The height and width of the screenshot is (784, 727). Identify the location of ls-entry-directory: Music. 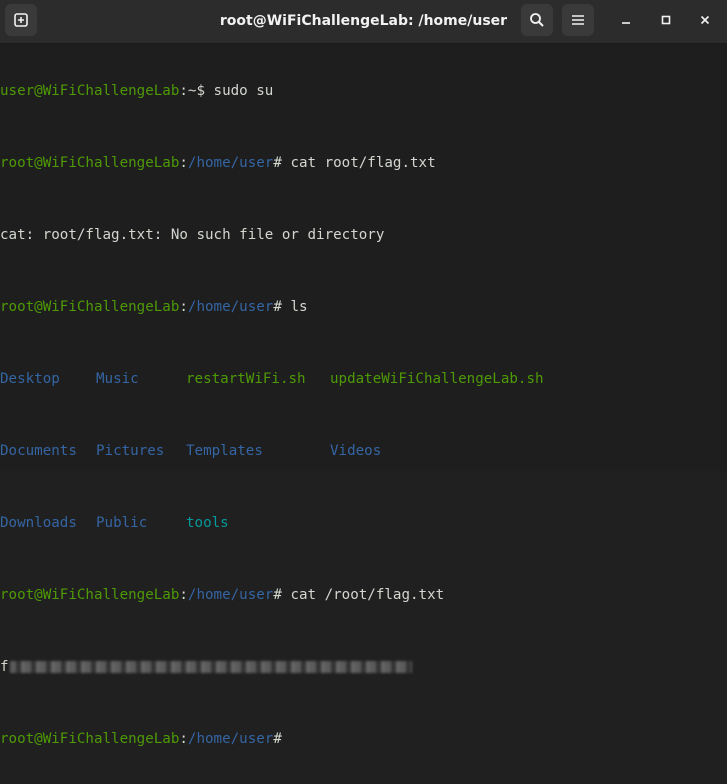
(117, 379).